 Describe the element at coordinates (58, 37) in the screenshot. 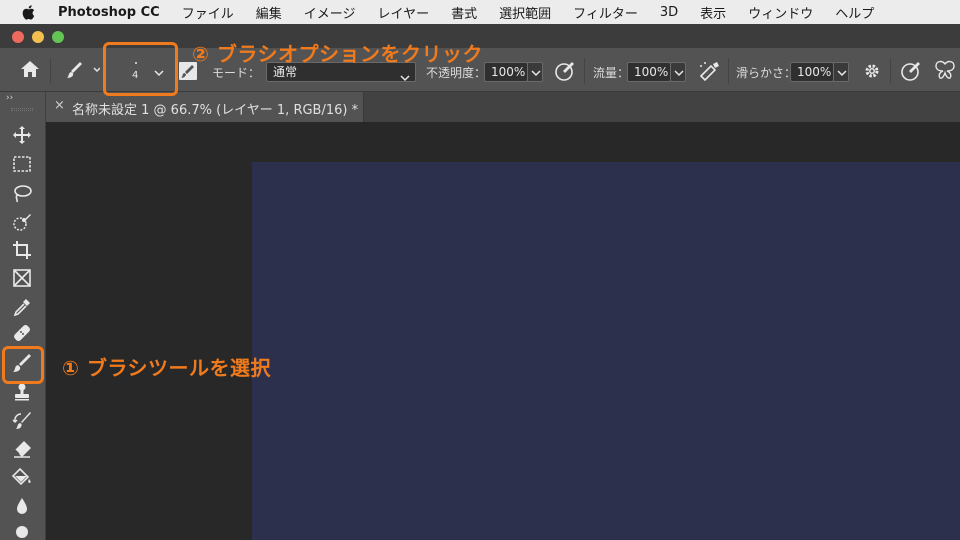

I see `zoom-window-button` at that location.